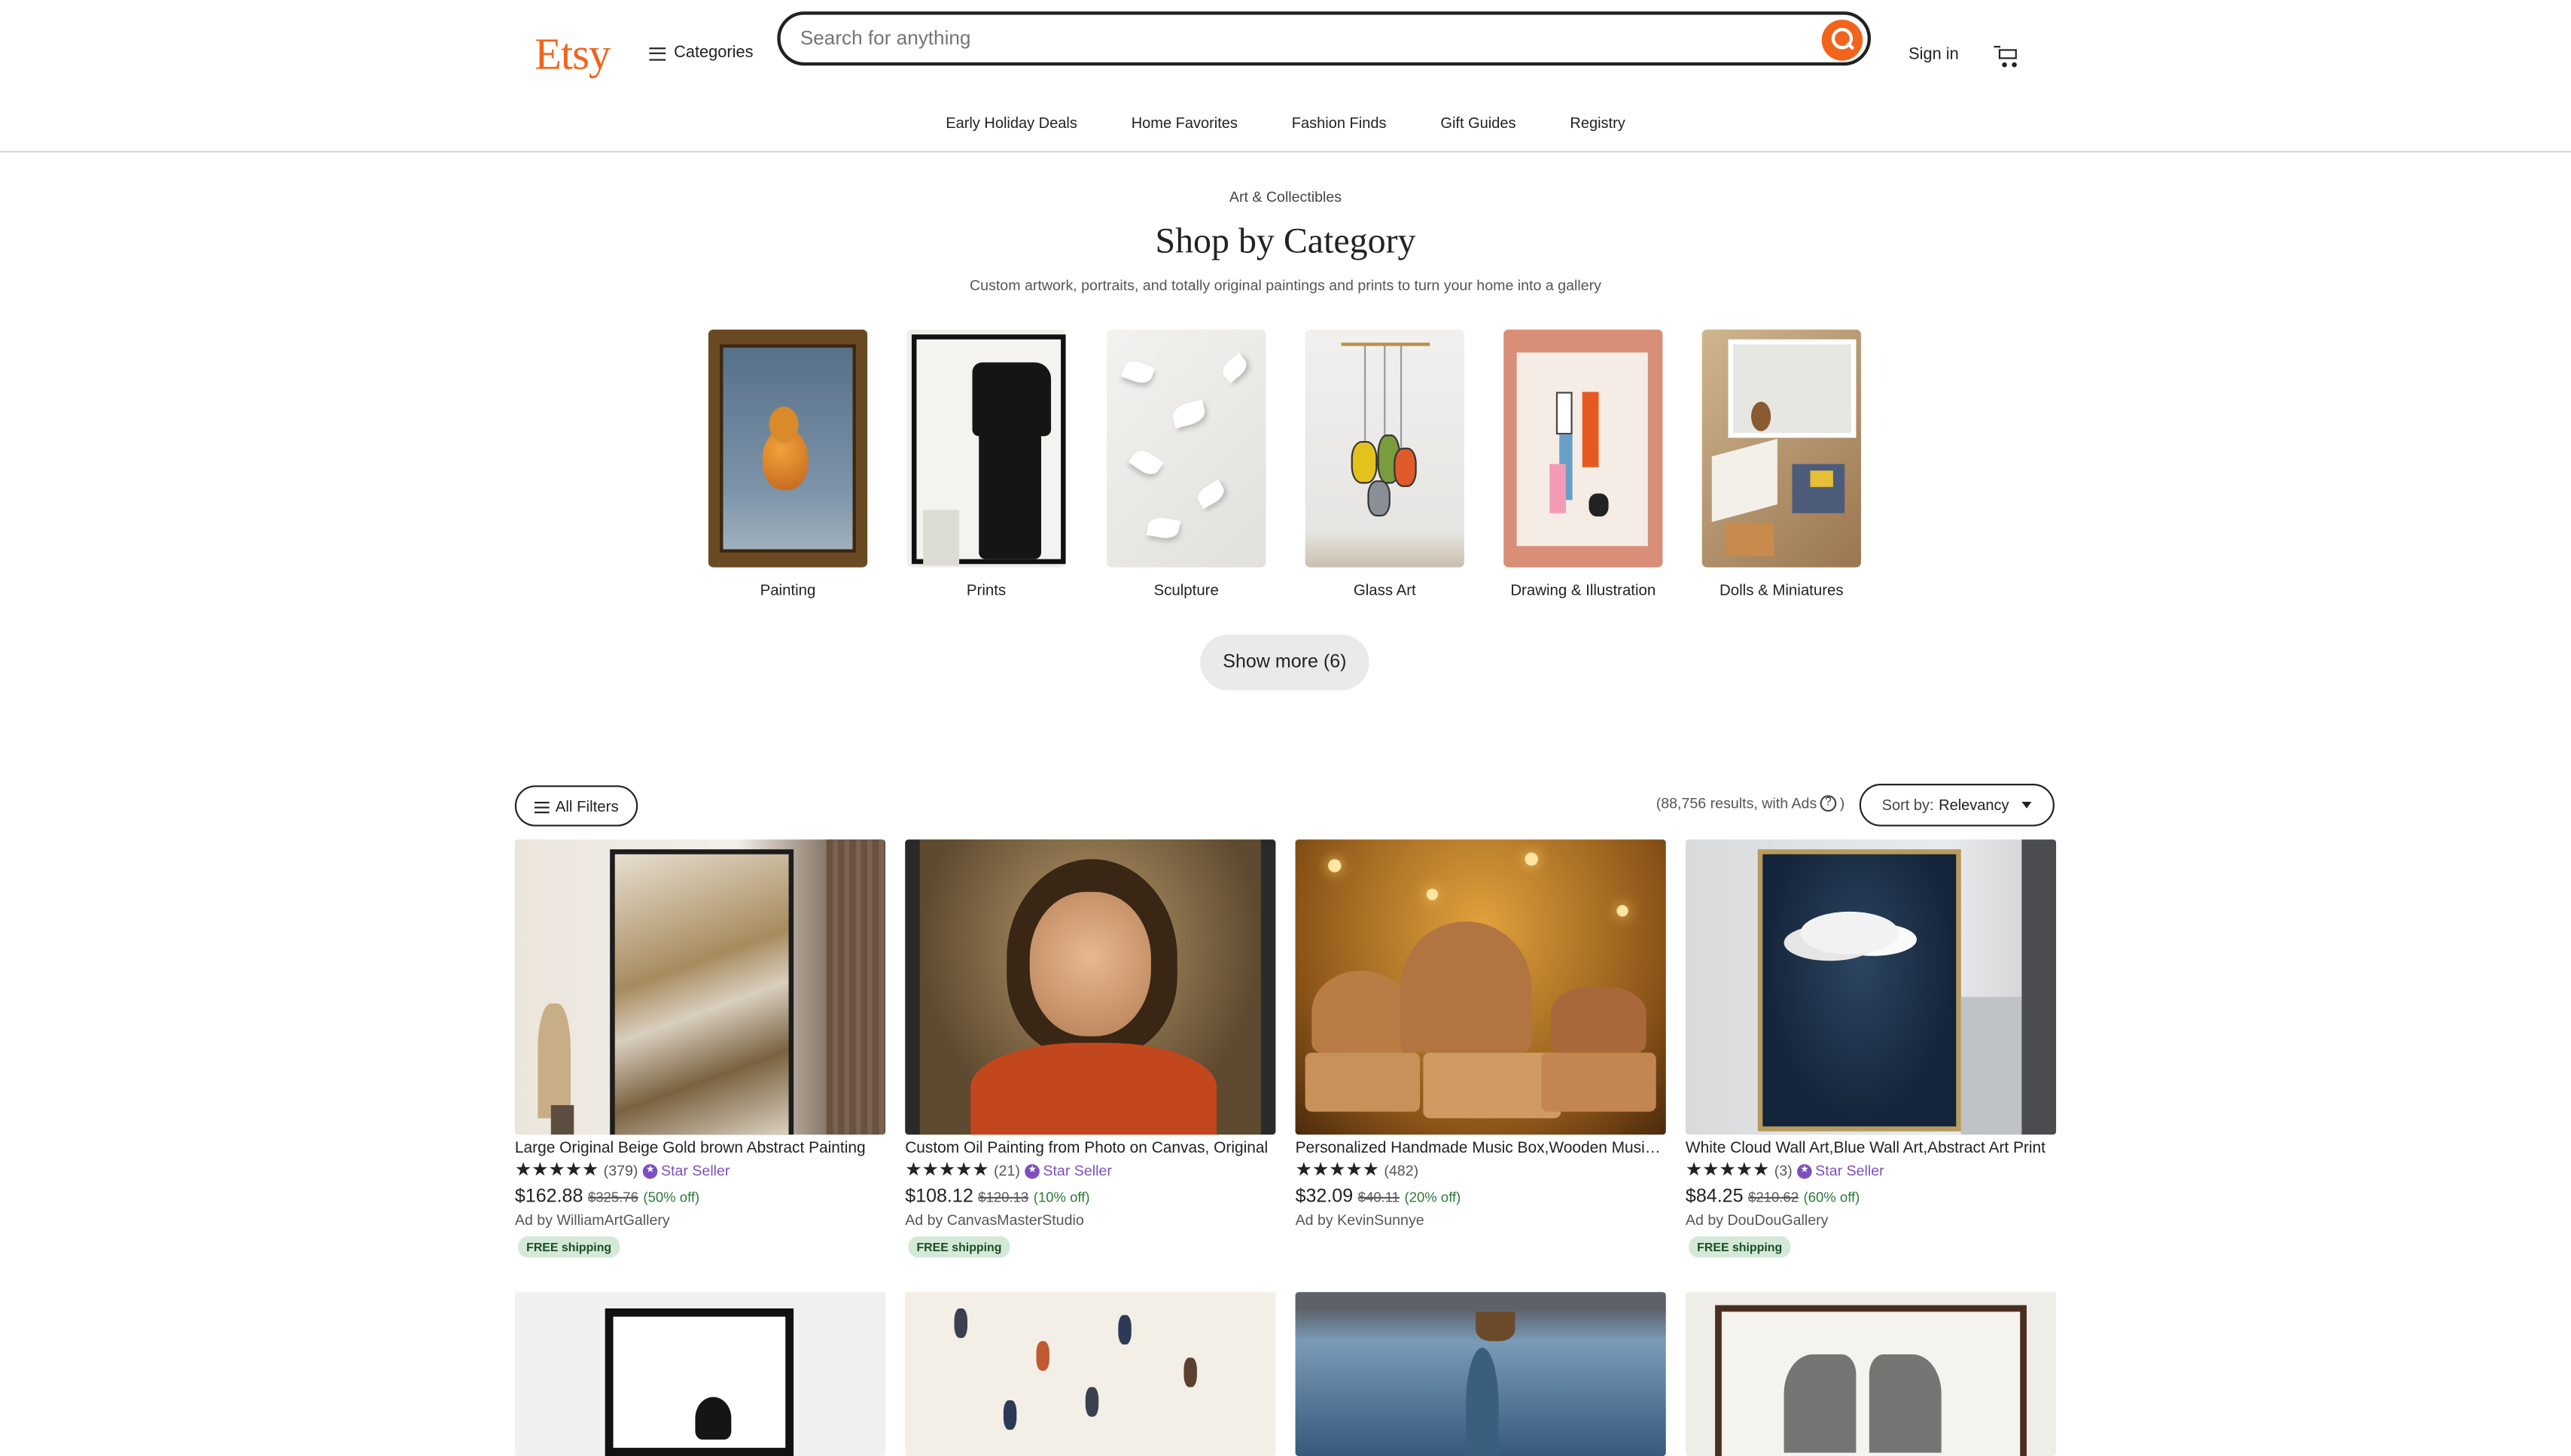 This screenshot has height=1456, width=2571. Describe the element at coordinates (1782, 589) in the screenshot. I see `category-label: Dolls & Miniatures` at that location.